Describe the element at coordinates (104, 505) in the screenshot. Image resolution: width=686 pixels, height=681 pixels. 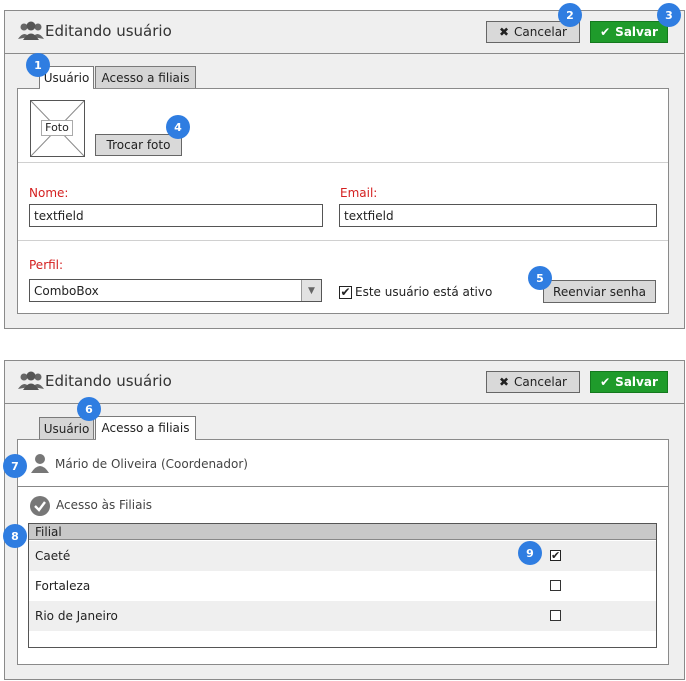
I see `access-title: Acesso às Filiais` at that location.